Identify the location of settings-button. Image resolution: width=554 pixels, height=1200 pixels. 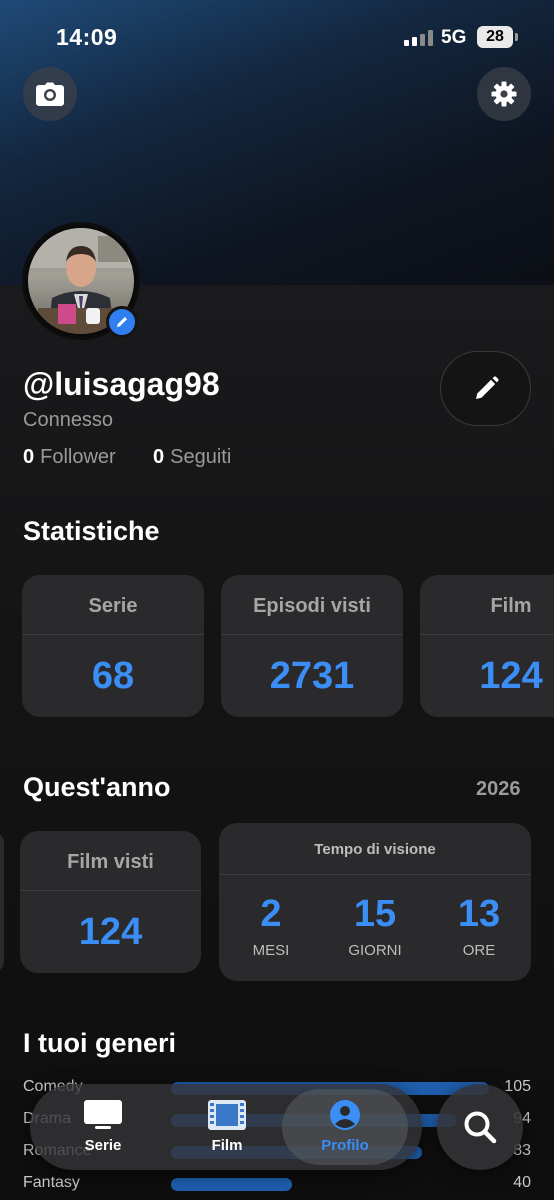
(504, 94).